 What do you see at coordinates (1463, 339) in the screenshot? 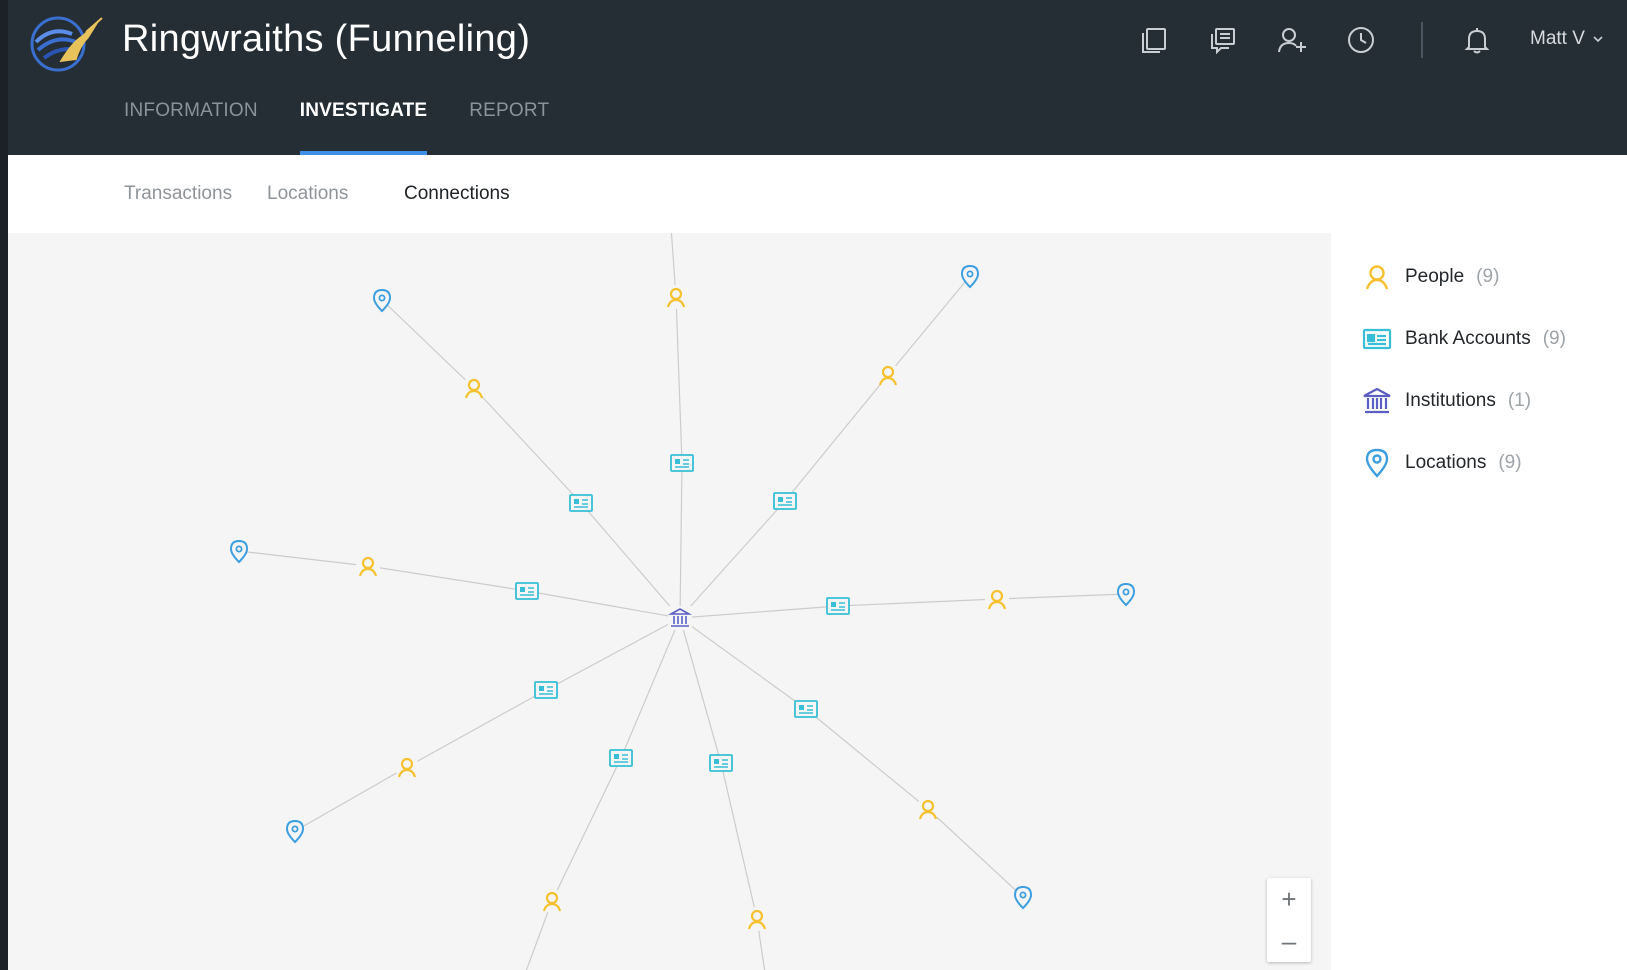
I see `legend-item-bank-accounts: Bank Accounts (9)` at bounding box center [1463, 339].